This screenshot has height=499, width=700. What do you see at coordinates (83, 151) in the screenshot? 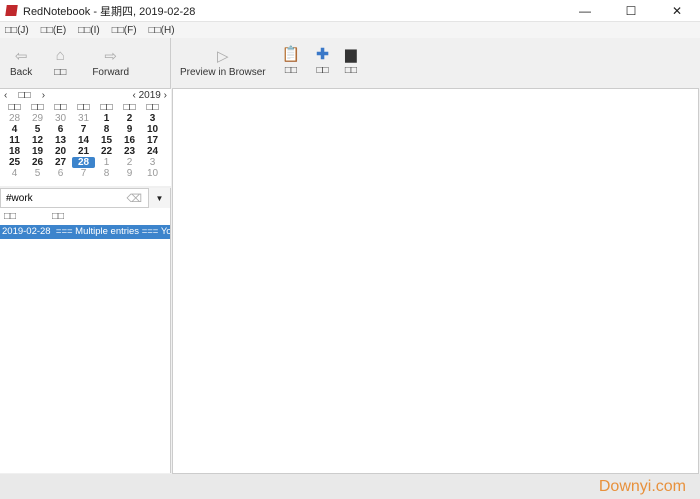
I see `calendar-day: 21` at bounding box center [83, 151].